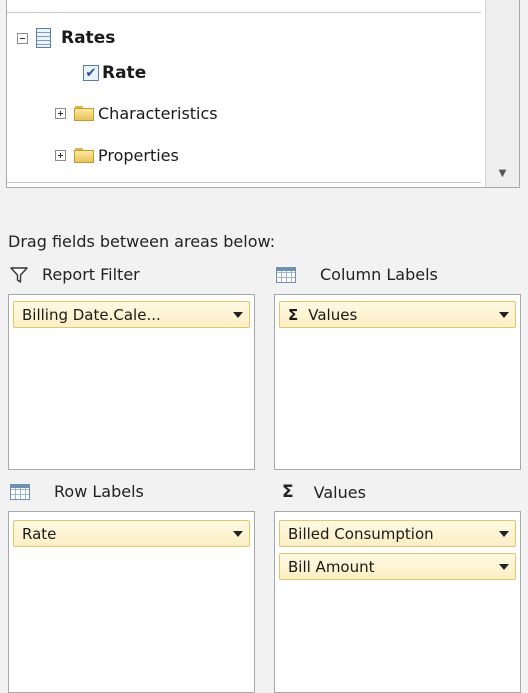 The width and height of the screenshot is (528, 693). What do you see at coordinates (91, 73) in the screenshot?
I see `checkbox-checked-icon: ✔` at bounding box center [91, 73].